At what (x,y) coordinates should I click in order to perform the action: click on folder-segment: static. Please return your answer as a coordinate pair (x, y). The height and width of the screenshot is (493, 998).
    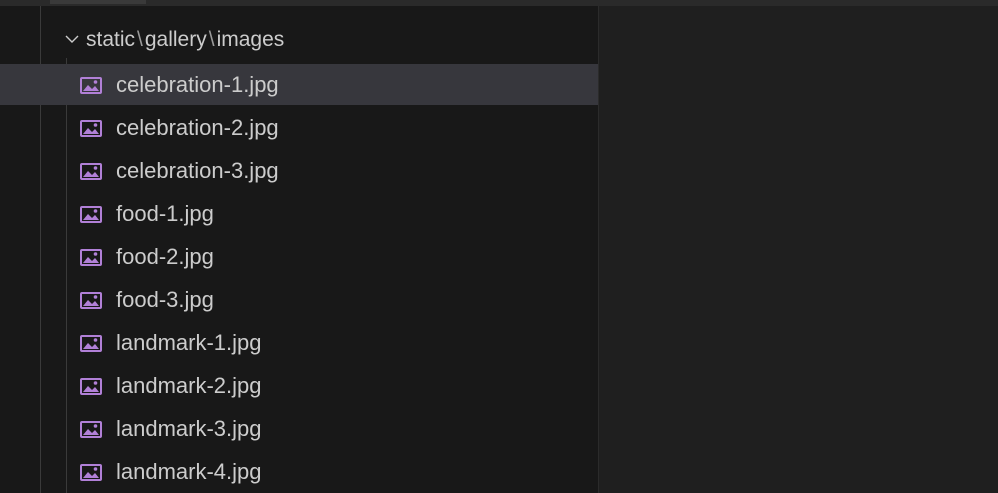
    Looking at the image, I should click on (111, 39).